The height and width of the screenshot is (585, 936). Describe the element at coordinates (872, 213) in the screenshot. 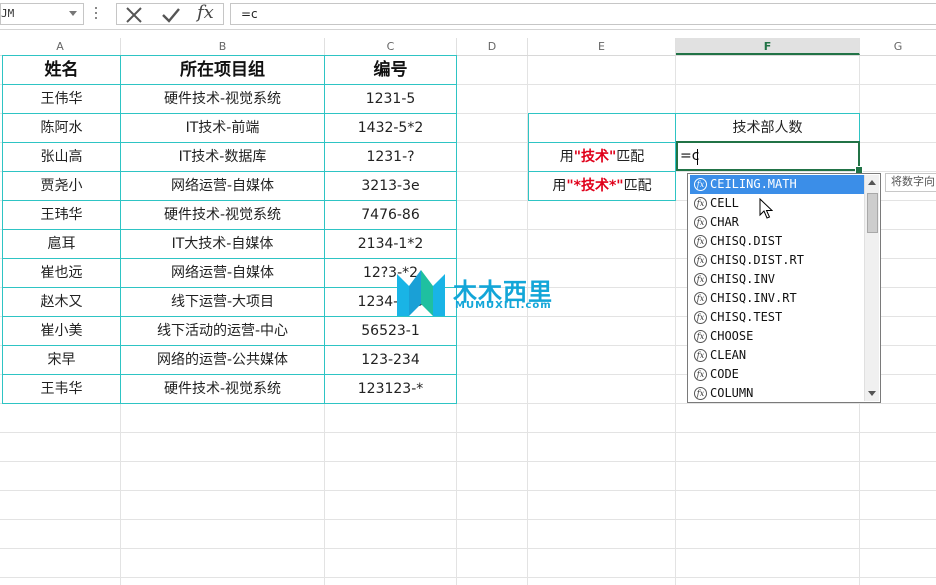

I see `scrollbar-thumb` at that location.